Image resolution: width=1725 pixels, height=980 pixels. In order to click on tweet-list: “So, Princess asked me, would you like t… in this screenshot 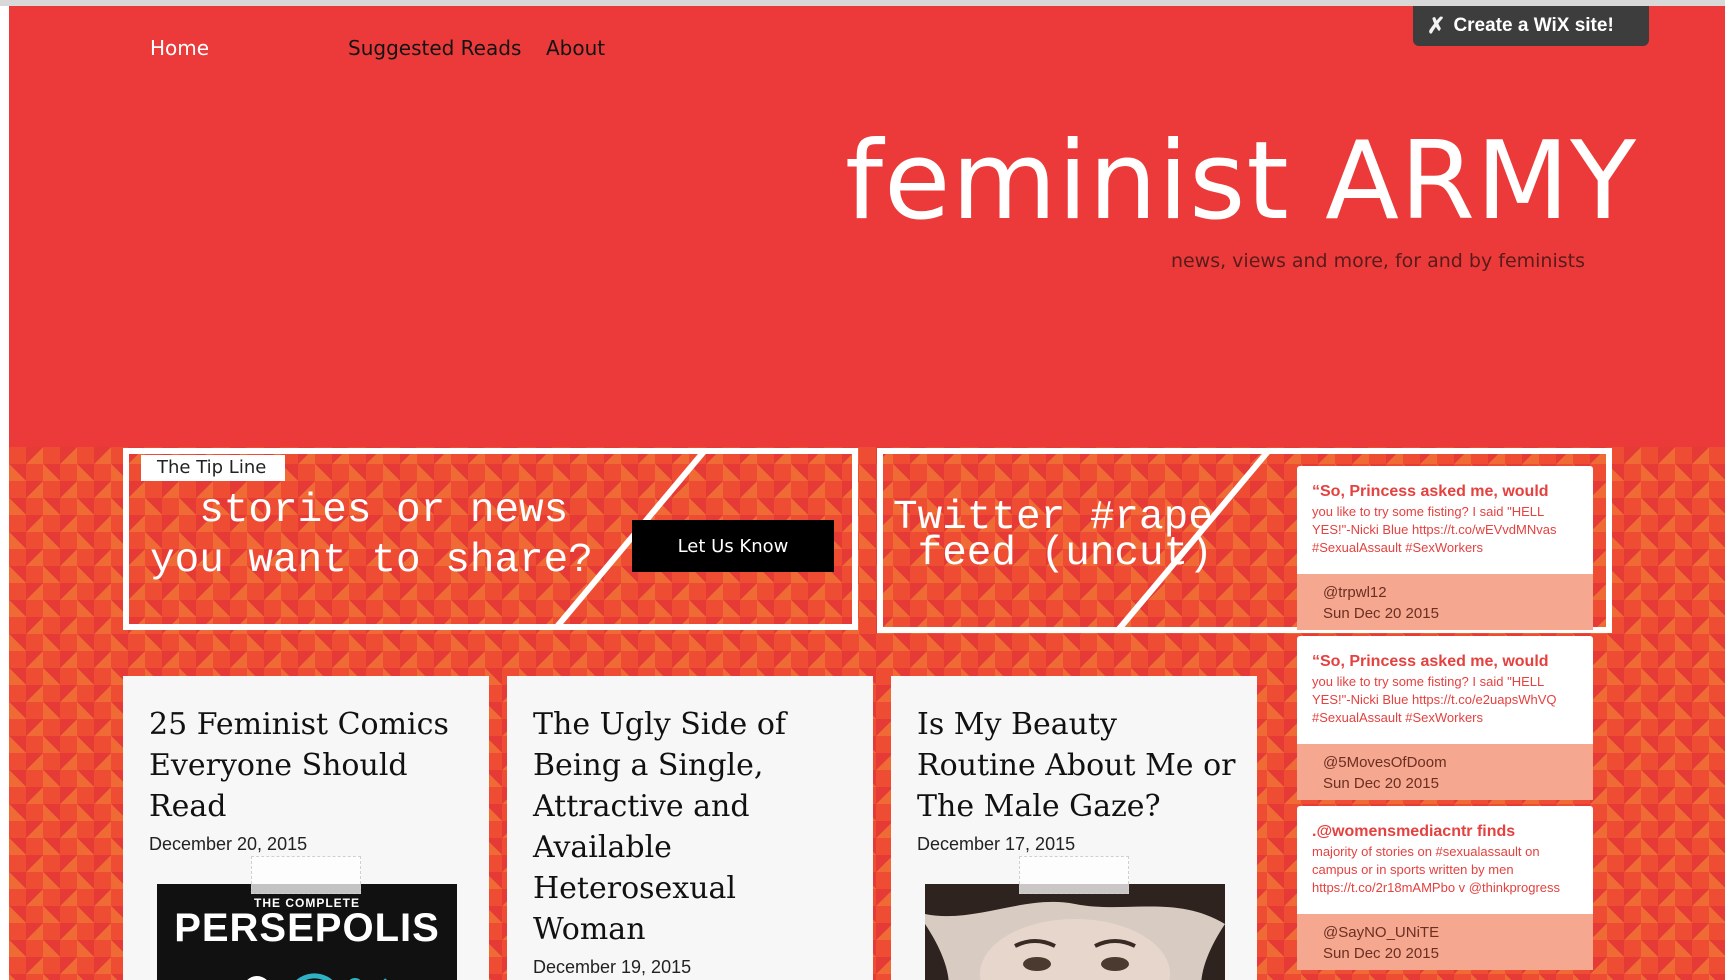, I will do `click(1445, 723)`.